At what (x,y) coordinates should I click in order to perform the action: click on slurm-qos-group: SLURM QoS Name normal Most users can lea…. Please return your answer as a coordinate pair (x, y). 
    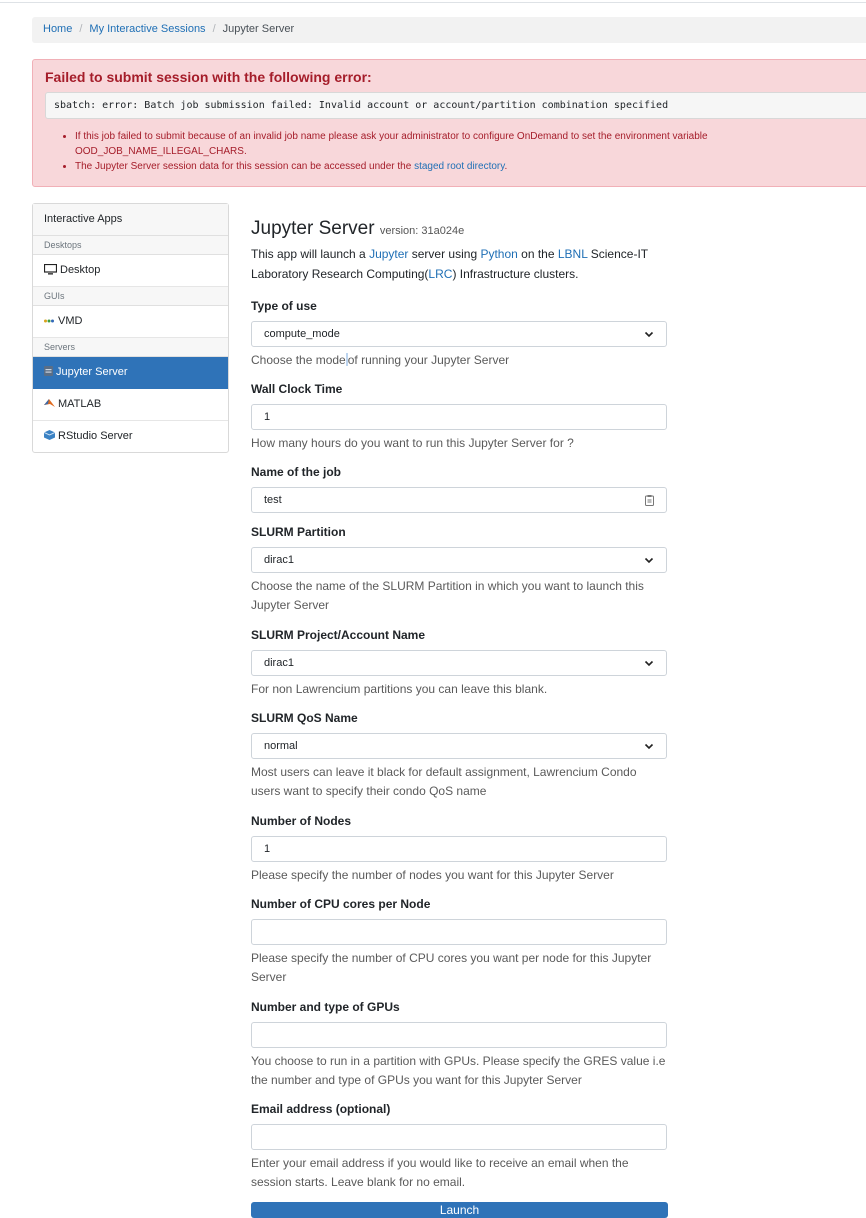
    Looking at the image, I should click on (459, 755).